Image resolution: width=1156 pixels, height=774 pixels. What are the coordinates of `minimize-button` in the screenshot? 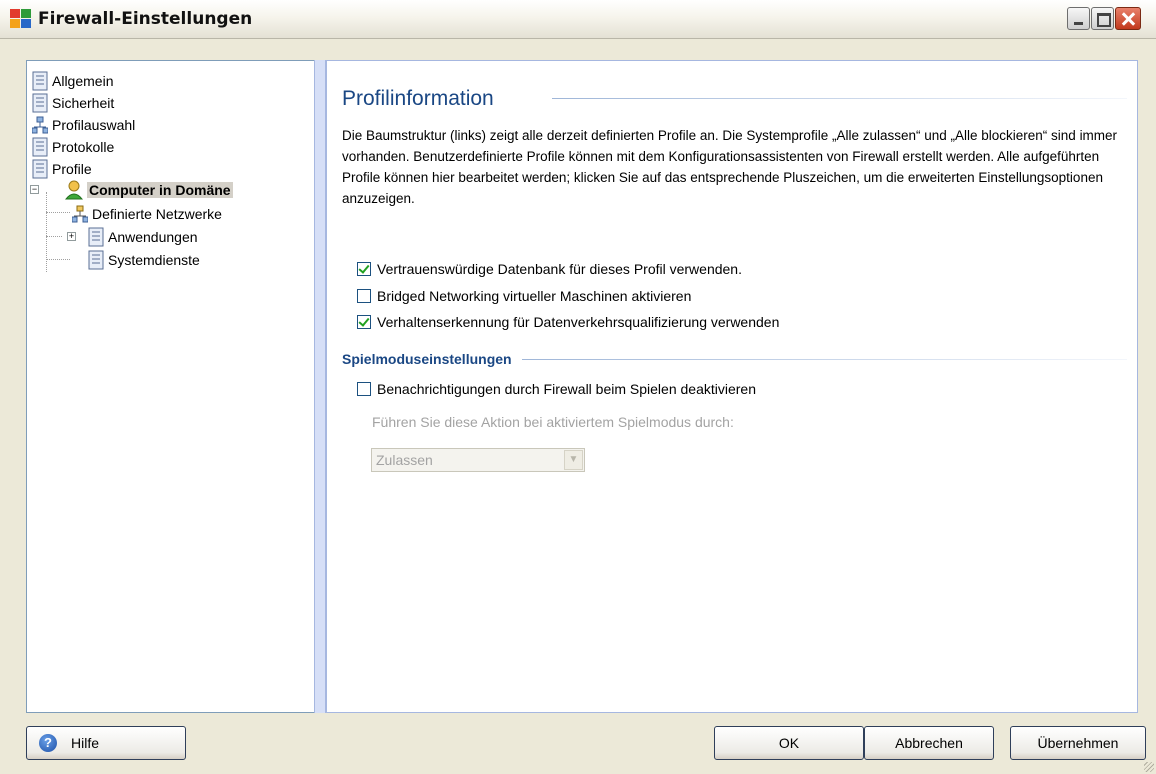 It's located at (1078, 18).